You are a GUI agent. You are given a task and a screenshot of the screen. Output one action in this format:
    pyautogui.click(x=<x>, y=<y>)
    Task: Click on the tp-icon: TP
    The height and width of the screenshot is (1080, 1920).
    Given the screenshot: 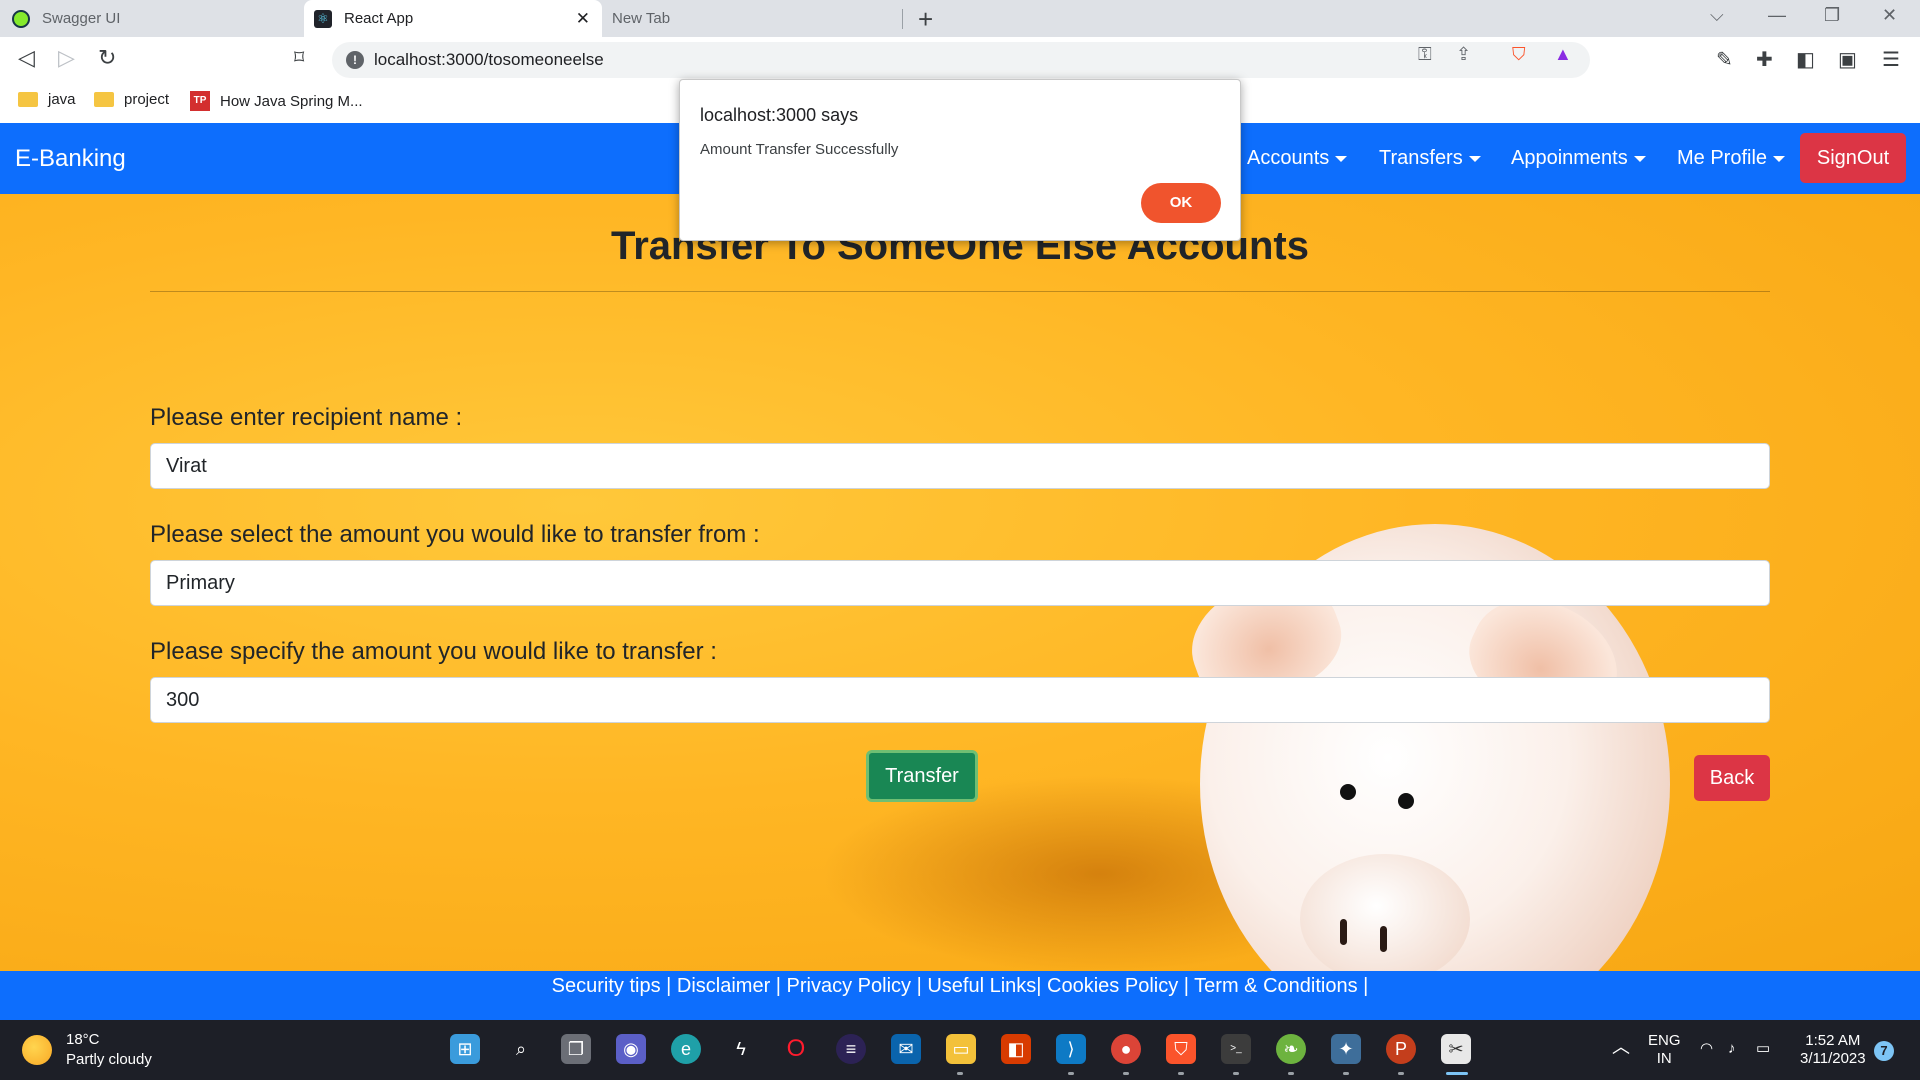 What is the action you would take?
    pyautogui.click(x=200, y=101)
    